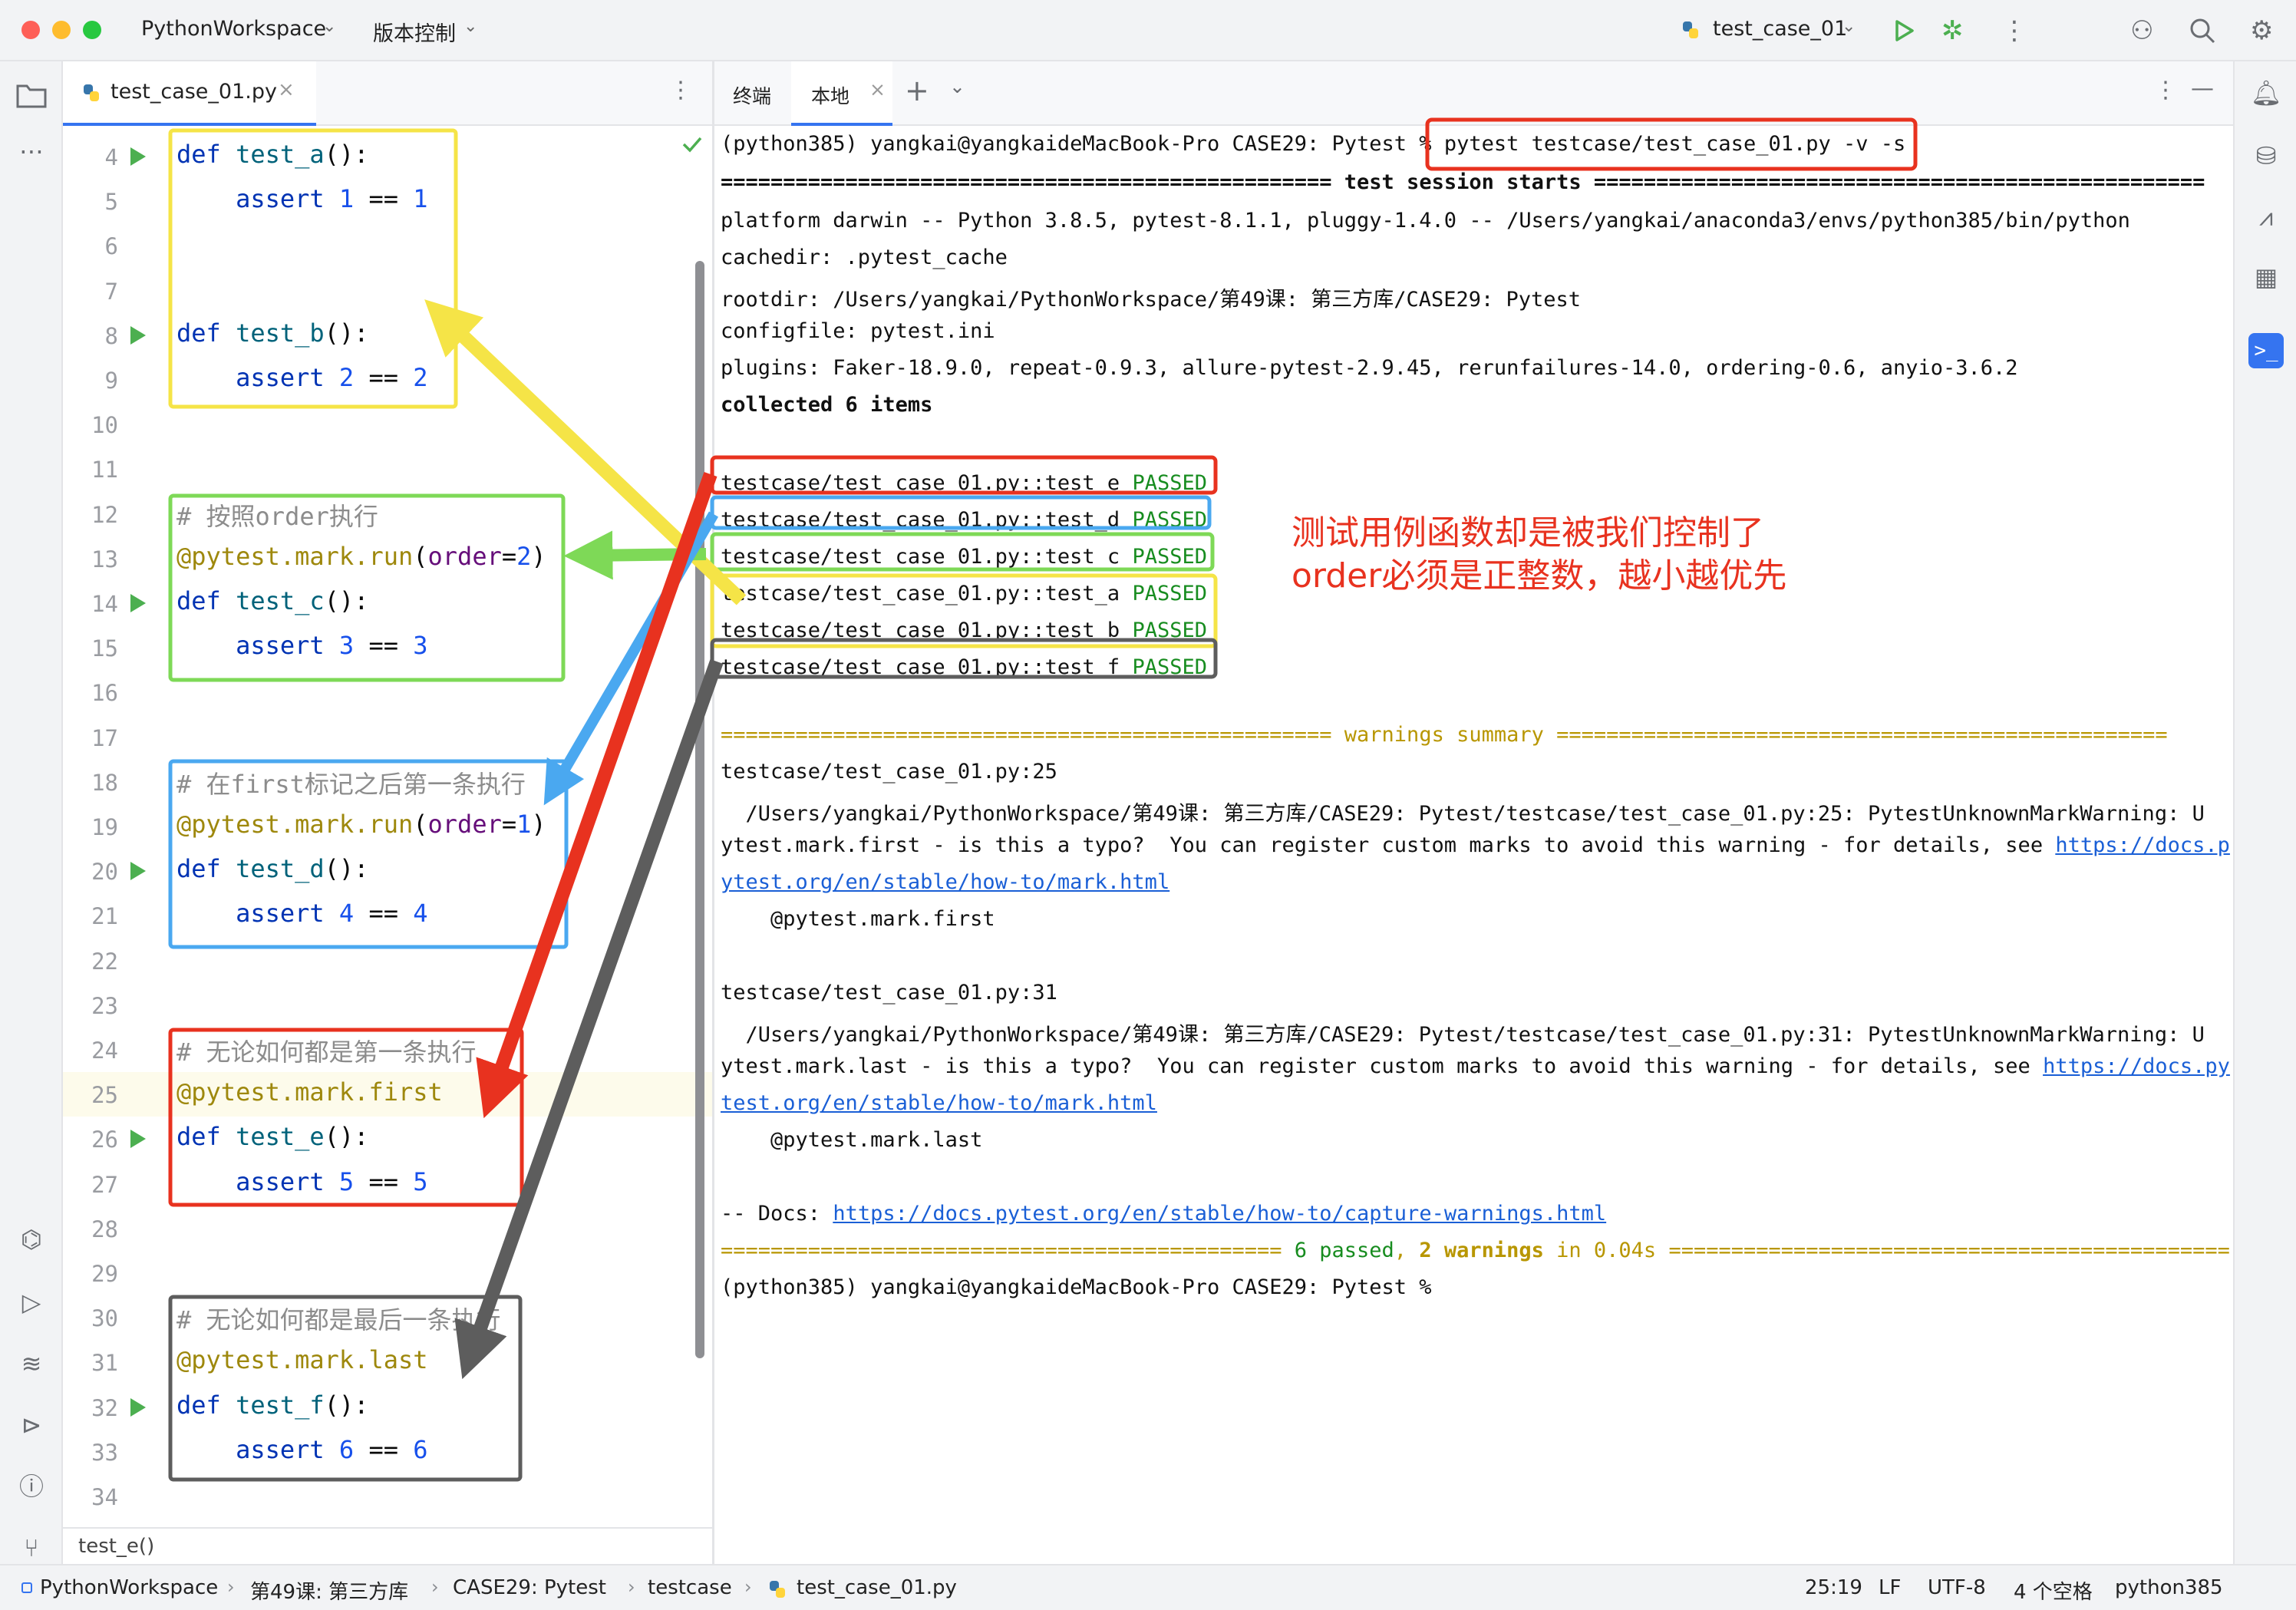 The height and width of the screenshot is (1610, 2296). What do you see at coordinates (272, 154) in the screenshot?
I see `code-line: def test_a():` at bounding box center [272, 154].